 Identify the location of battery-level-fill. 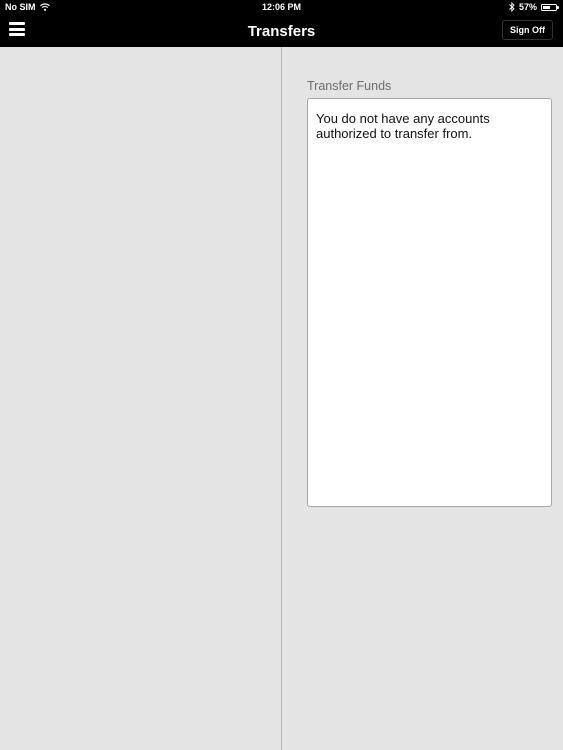
(546, 7).